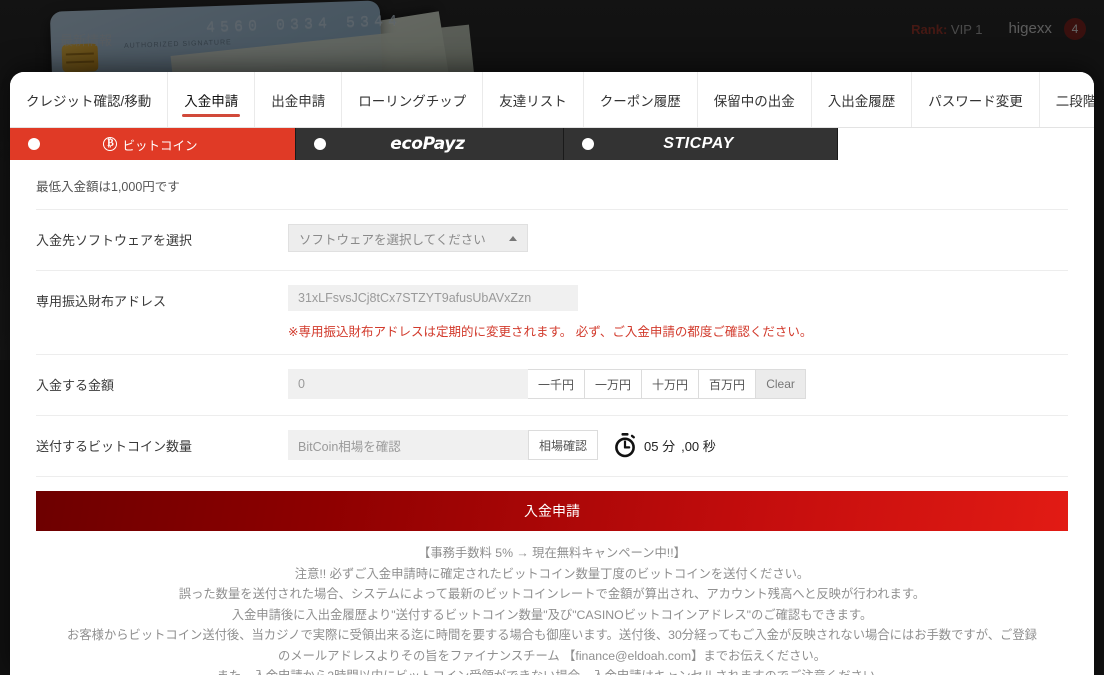  I want to click on bitcoin-quantity-input: BitCoin相場を確認, so click(408, 445).